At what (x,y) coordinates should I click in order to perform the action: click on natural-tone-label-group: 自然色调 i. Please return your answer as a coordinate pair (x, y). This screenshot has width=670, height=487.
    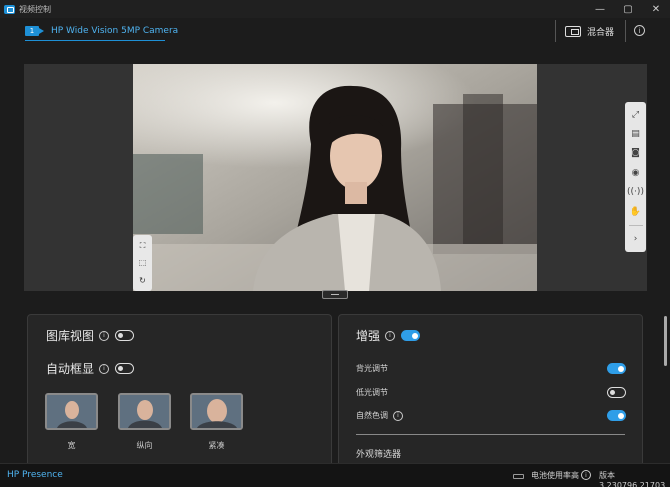
    Looking at the image, I should click on (379, 415).